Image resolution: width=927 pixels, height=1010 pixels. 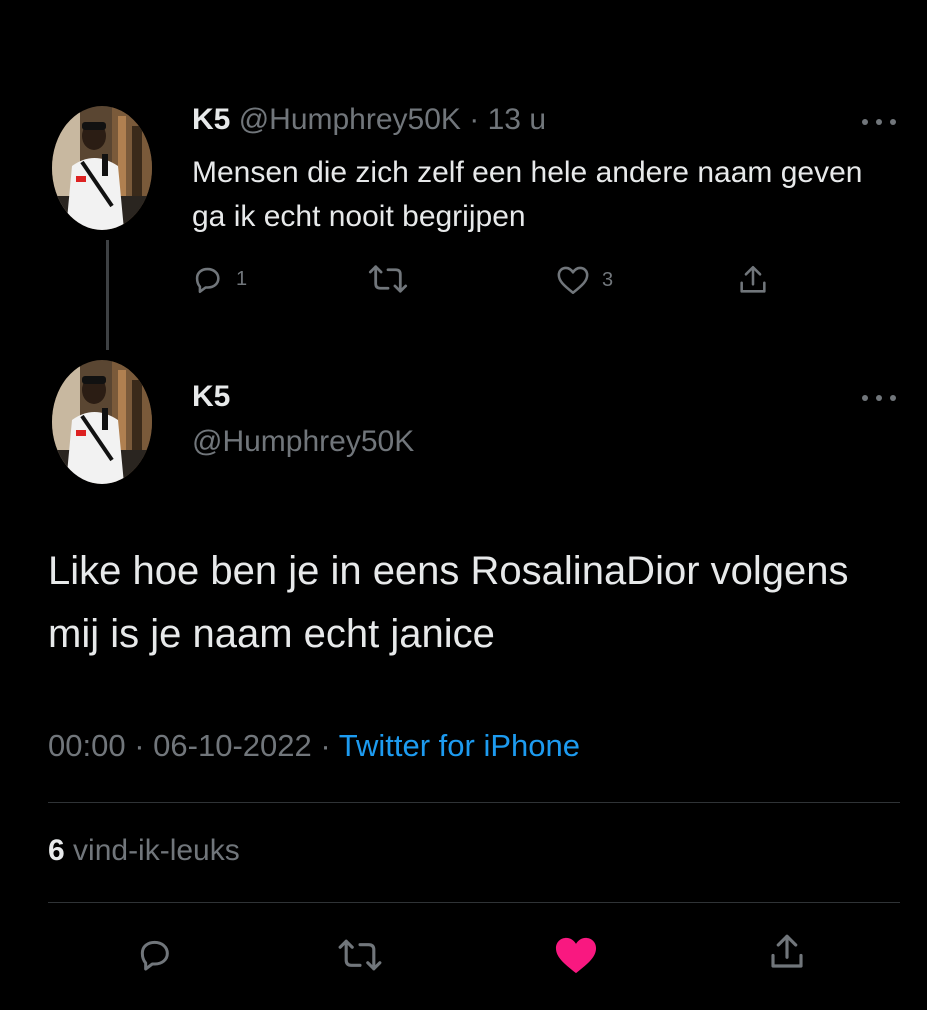 I want to click on tweet-meta: 00:00 · 06-10-2022 · Twitter for iPhone, so click(x=314, y=745).